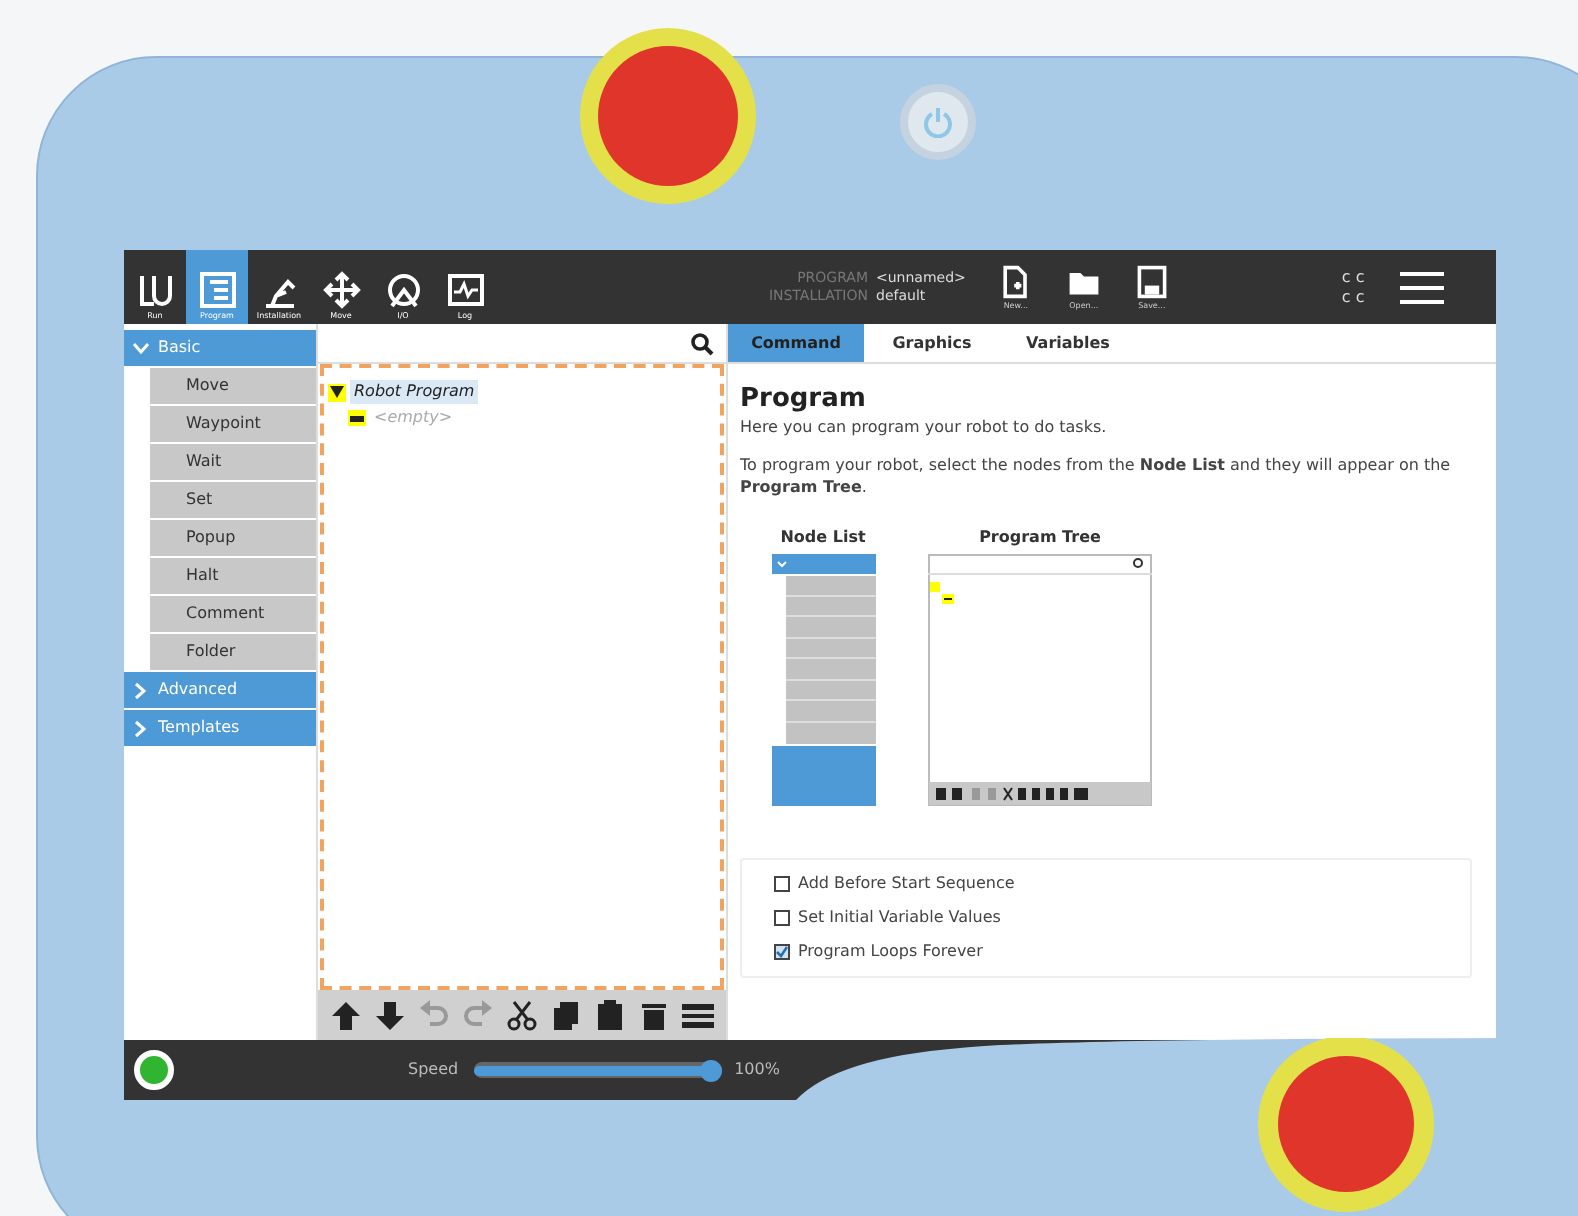 The height and width of the screenshot is (1216, 1578). Describe the element at coordinates (233, 614) in the screenshot. I see `node-item: Comment` at that location.